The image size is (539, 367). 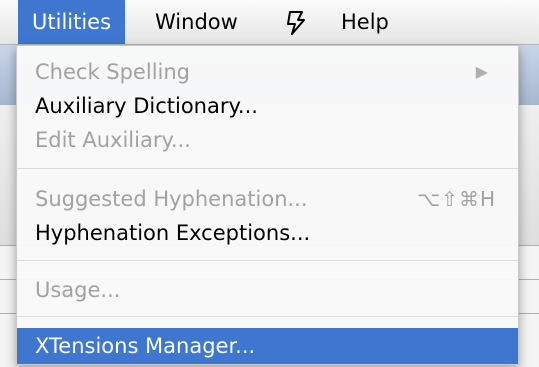 I want to click on keyboard-shortcut: ⌥⇧⌘H, so click(x=456, y=199).